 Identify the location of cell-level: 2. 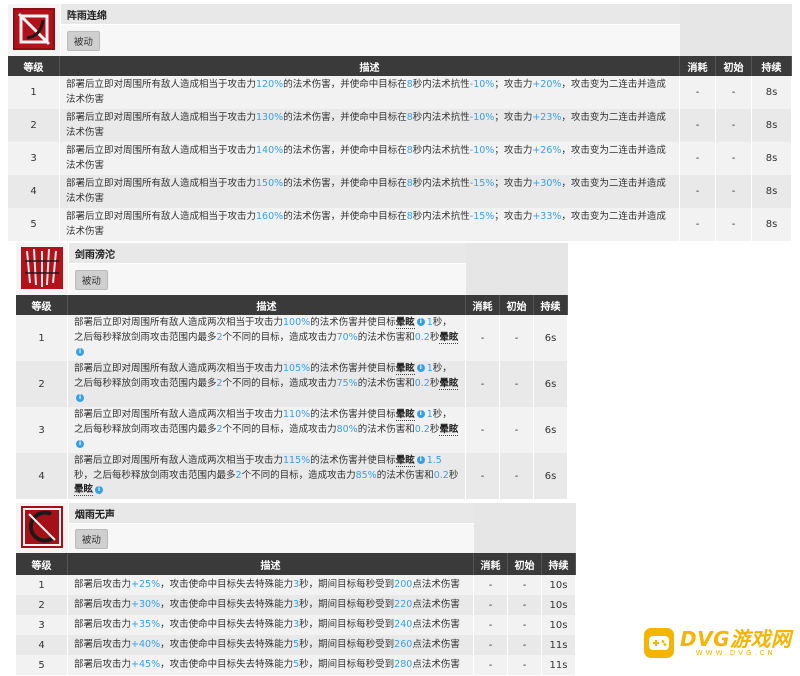
(42, 605).